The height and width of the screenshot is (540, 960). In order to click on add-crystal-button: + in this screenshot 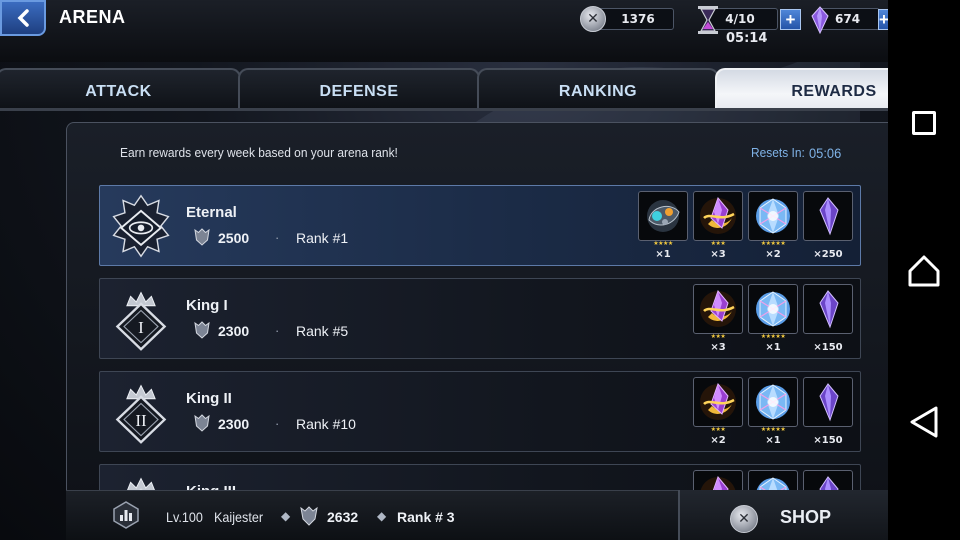, I will do `click(883, 19)`.